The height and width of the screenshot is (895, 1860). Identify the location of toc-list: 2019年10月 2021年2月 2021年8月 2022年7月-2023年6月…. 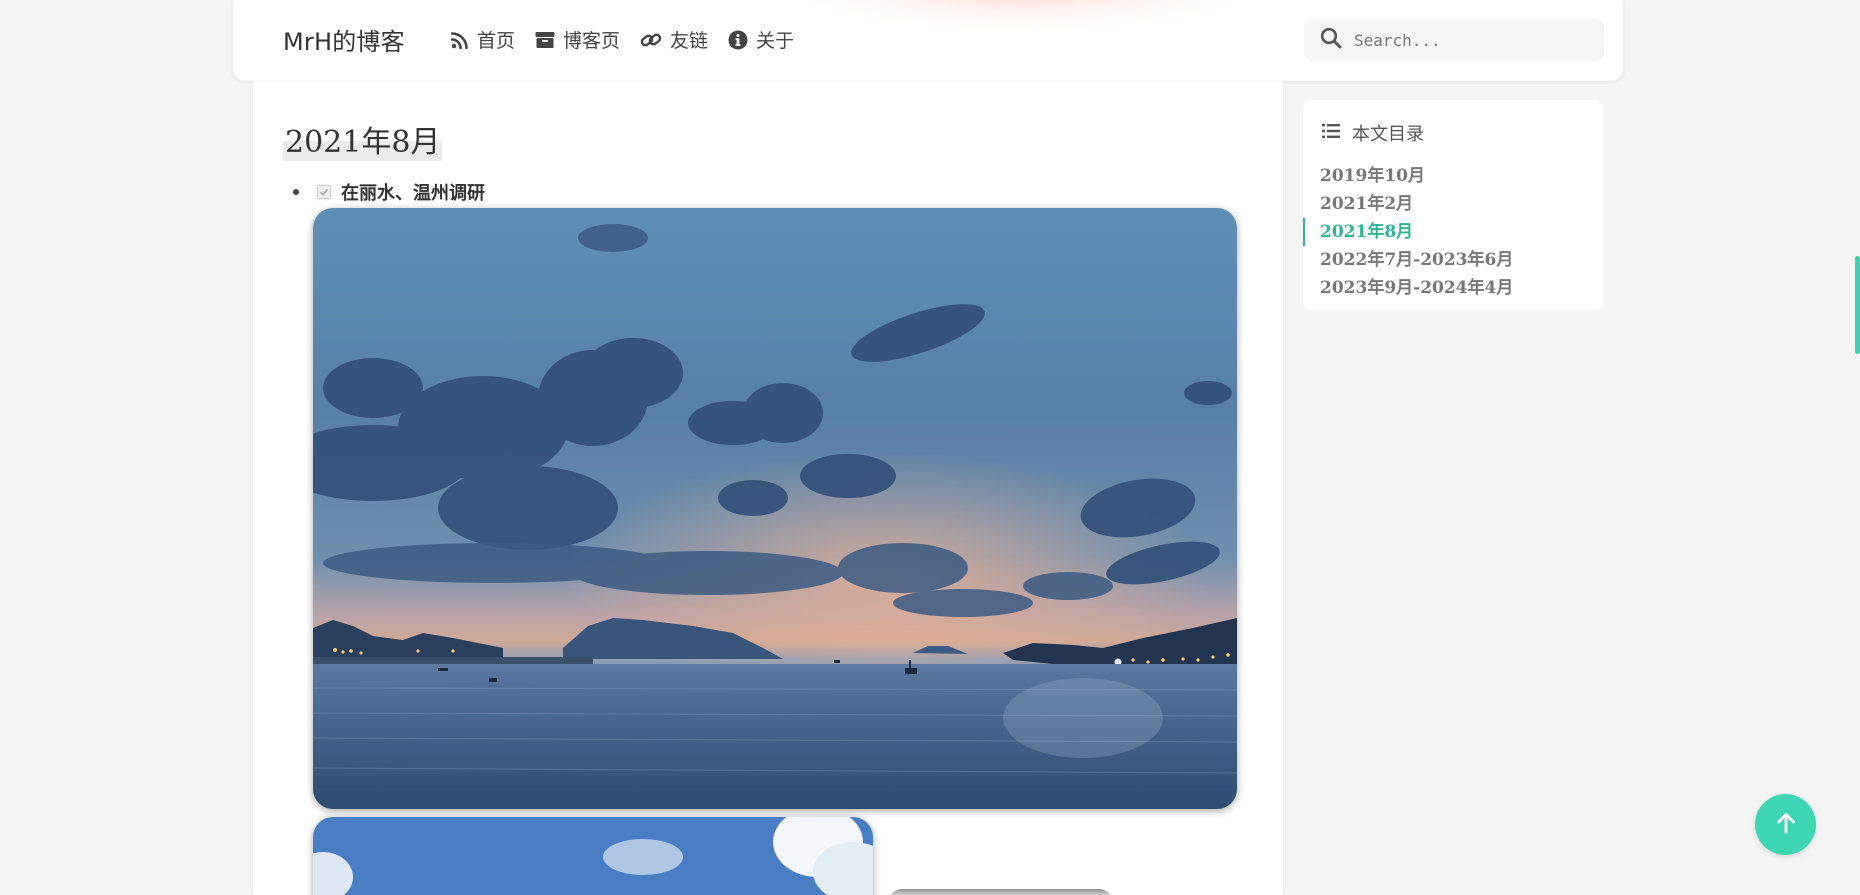
(1453, 232).